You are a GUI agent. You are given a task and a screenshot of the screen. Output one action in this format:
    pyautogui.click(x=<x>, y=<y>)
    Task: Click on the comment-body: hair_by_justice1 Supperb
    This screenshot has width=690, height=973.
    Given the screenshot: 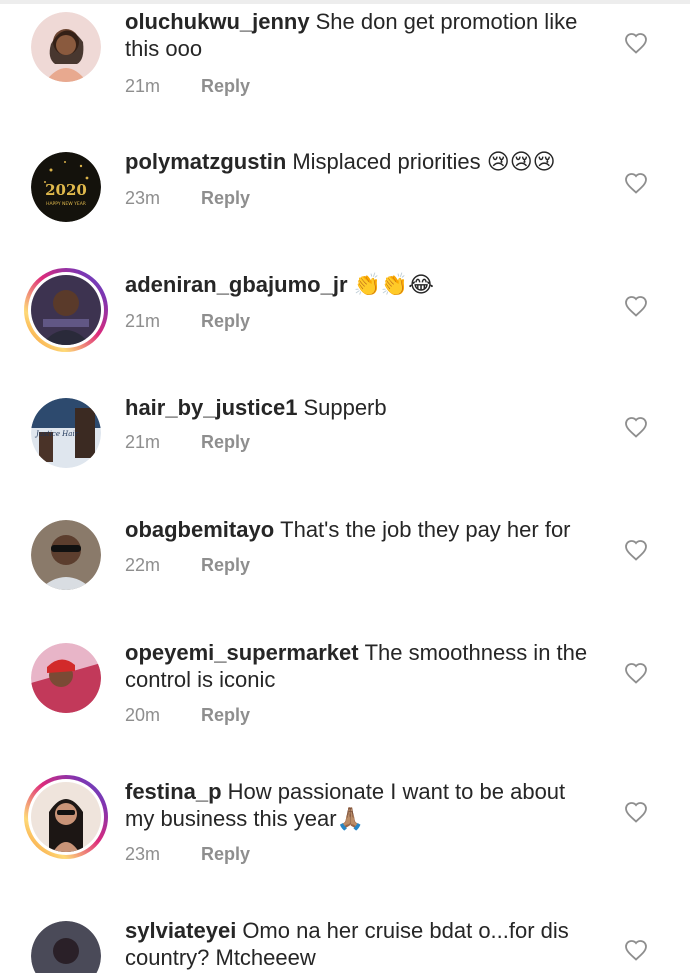 What is the action you would take?
    pyautogui.click(x=360, y=407)
    